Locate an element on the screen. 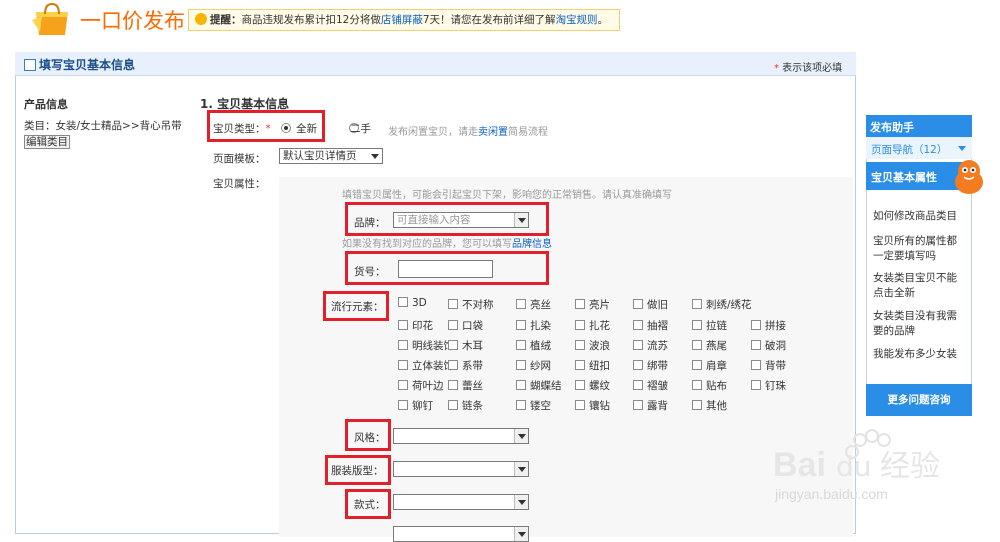  element-option: 做旧 is located at coordinates (650, 304).